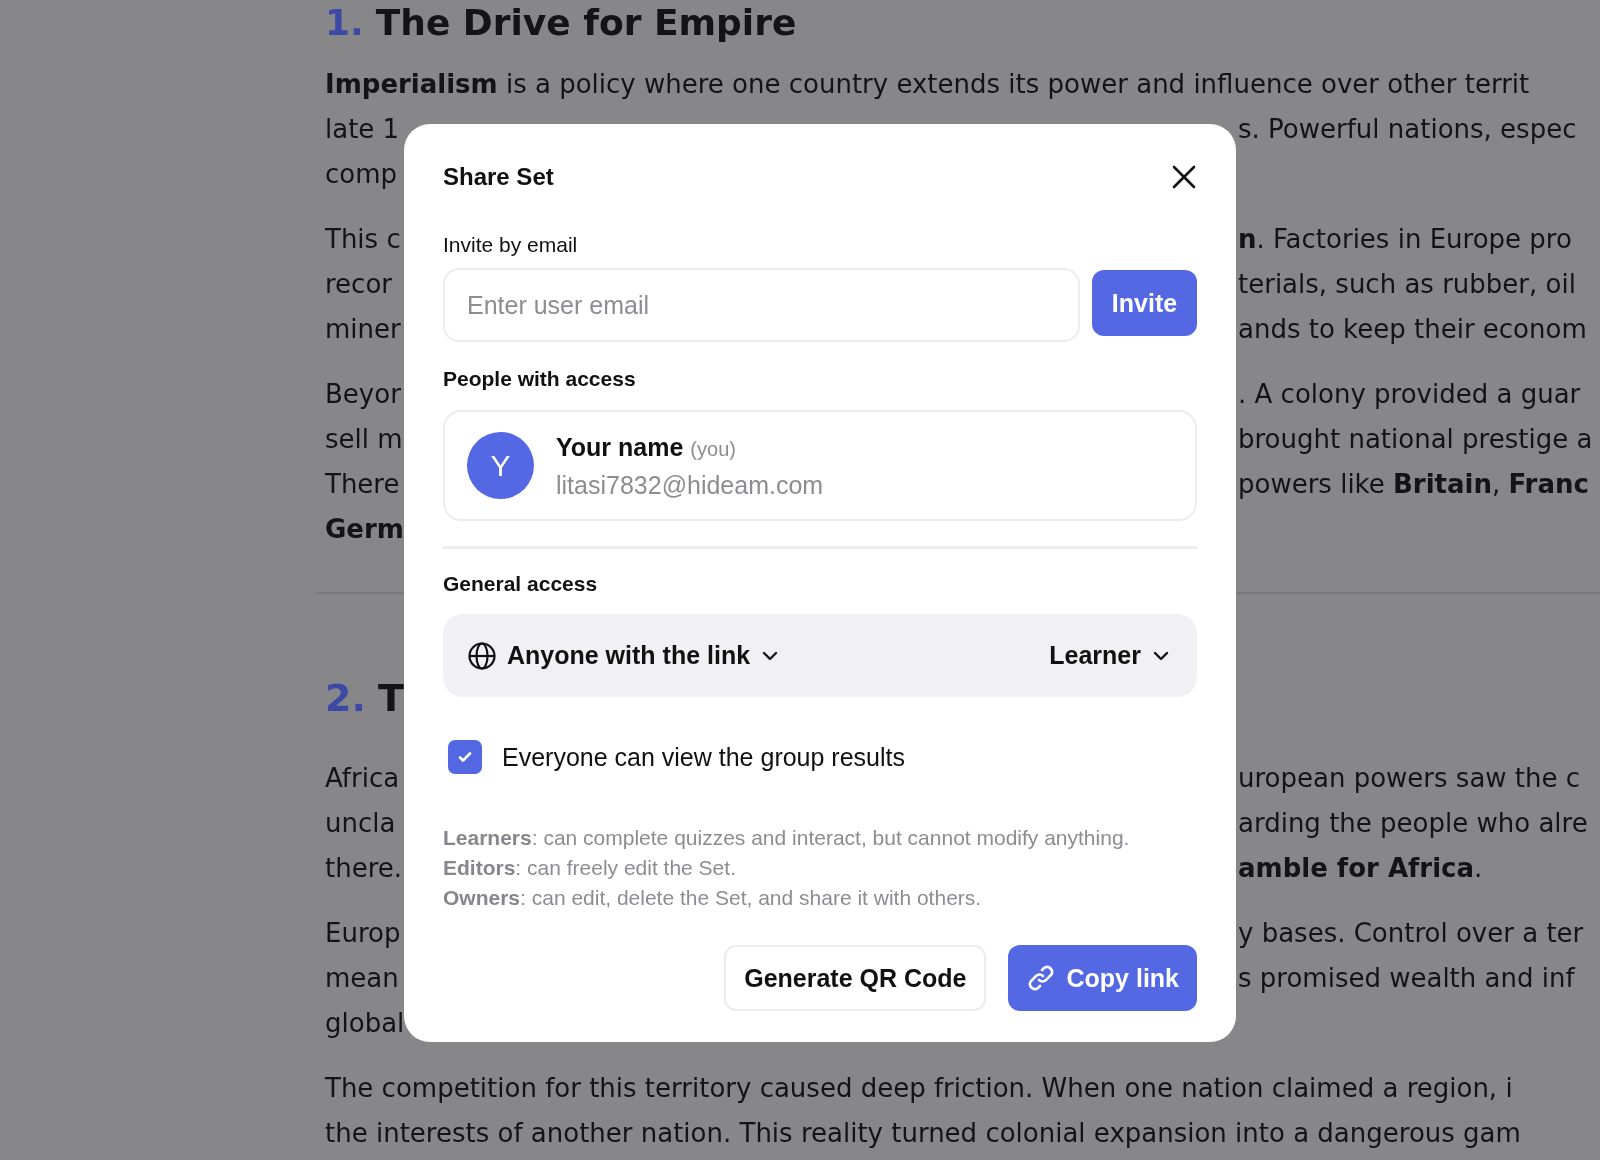  I want to click on paragraph-text: global, so click(365, 1023).